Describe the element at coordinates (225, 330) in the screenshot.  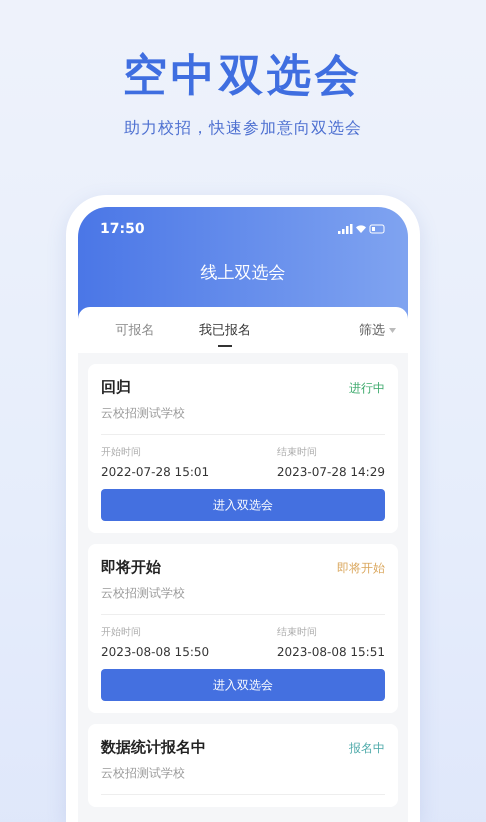
I see `tab: 我已报名` at that location.